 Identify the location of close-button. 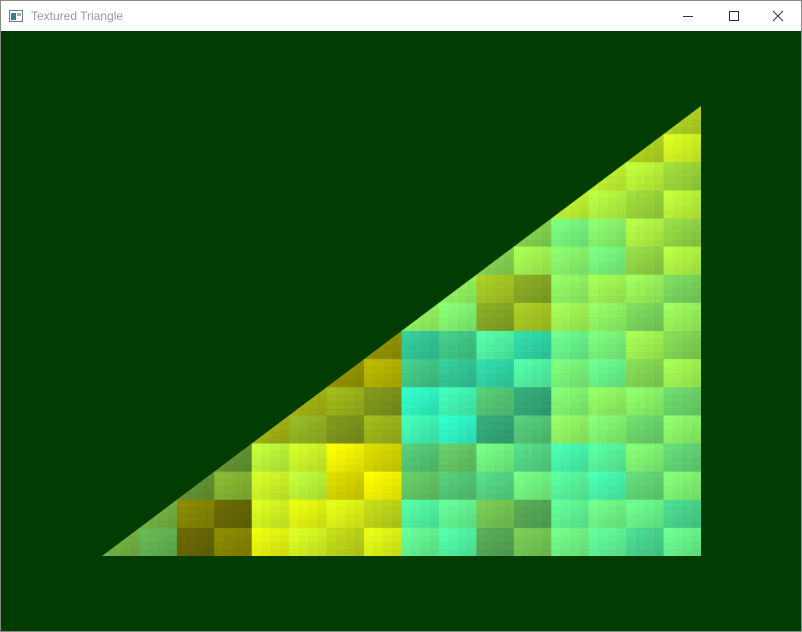
(778, 16).